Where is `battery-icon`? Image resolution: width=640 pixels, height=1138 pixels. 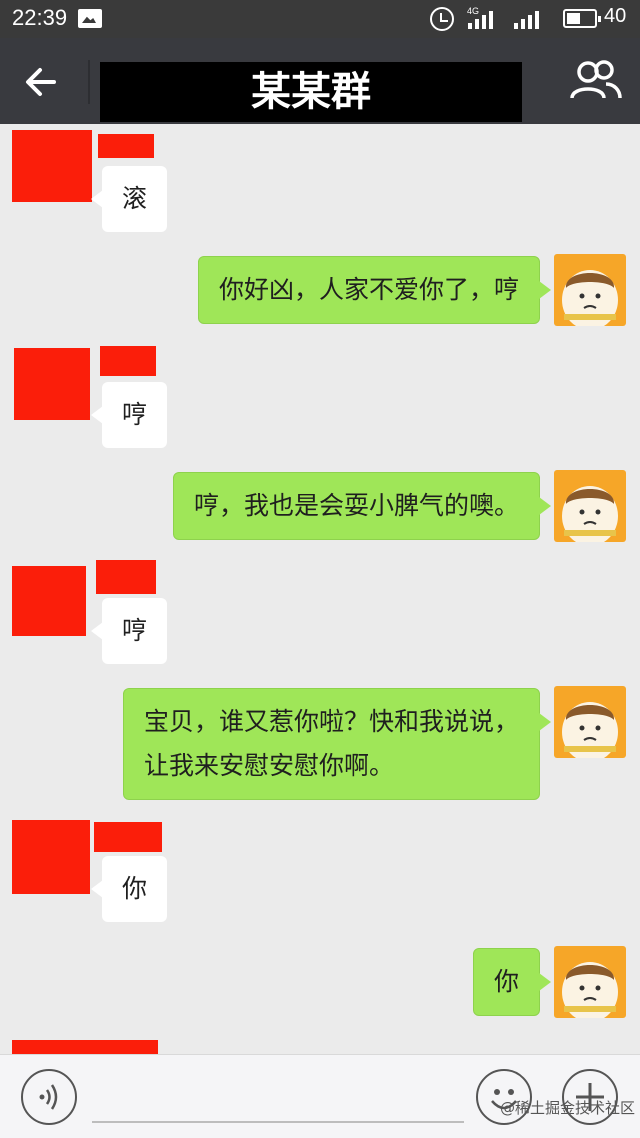 battery-icon is located at coordinates (582, 18).